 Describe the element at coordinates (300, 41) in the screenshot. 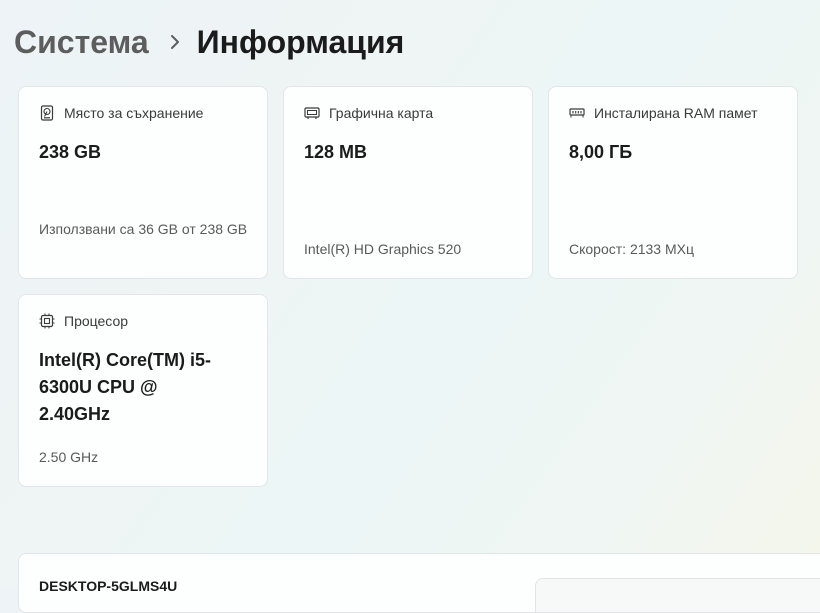

I see `page-title: Информация` at that location.